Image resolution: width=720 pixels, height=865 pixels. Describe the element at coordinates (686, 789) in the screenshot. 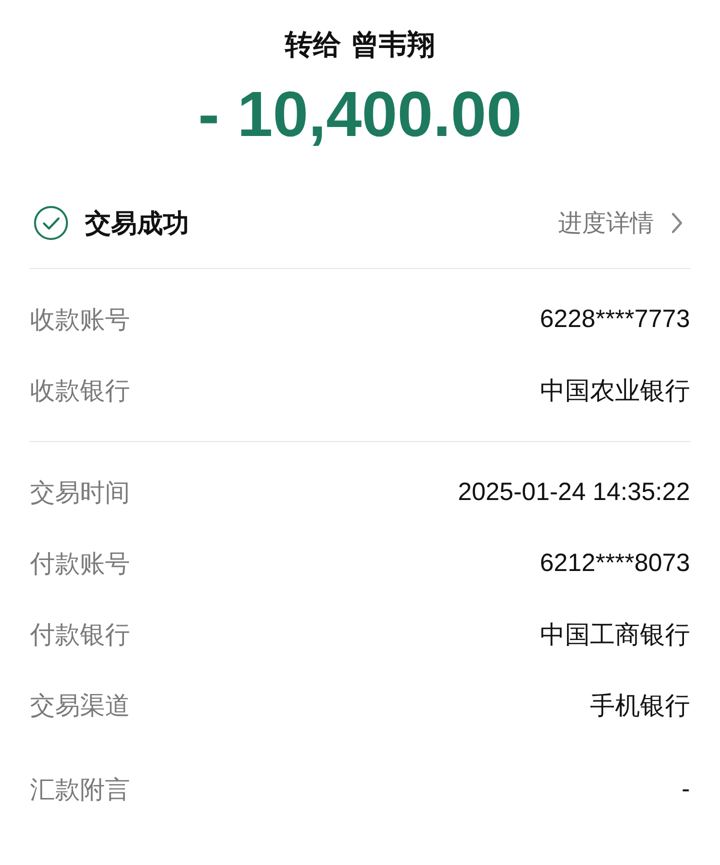

I see `field-value: -` at that location.